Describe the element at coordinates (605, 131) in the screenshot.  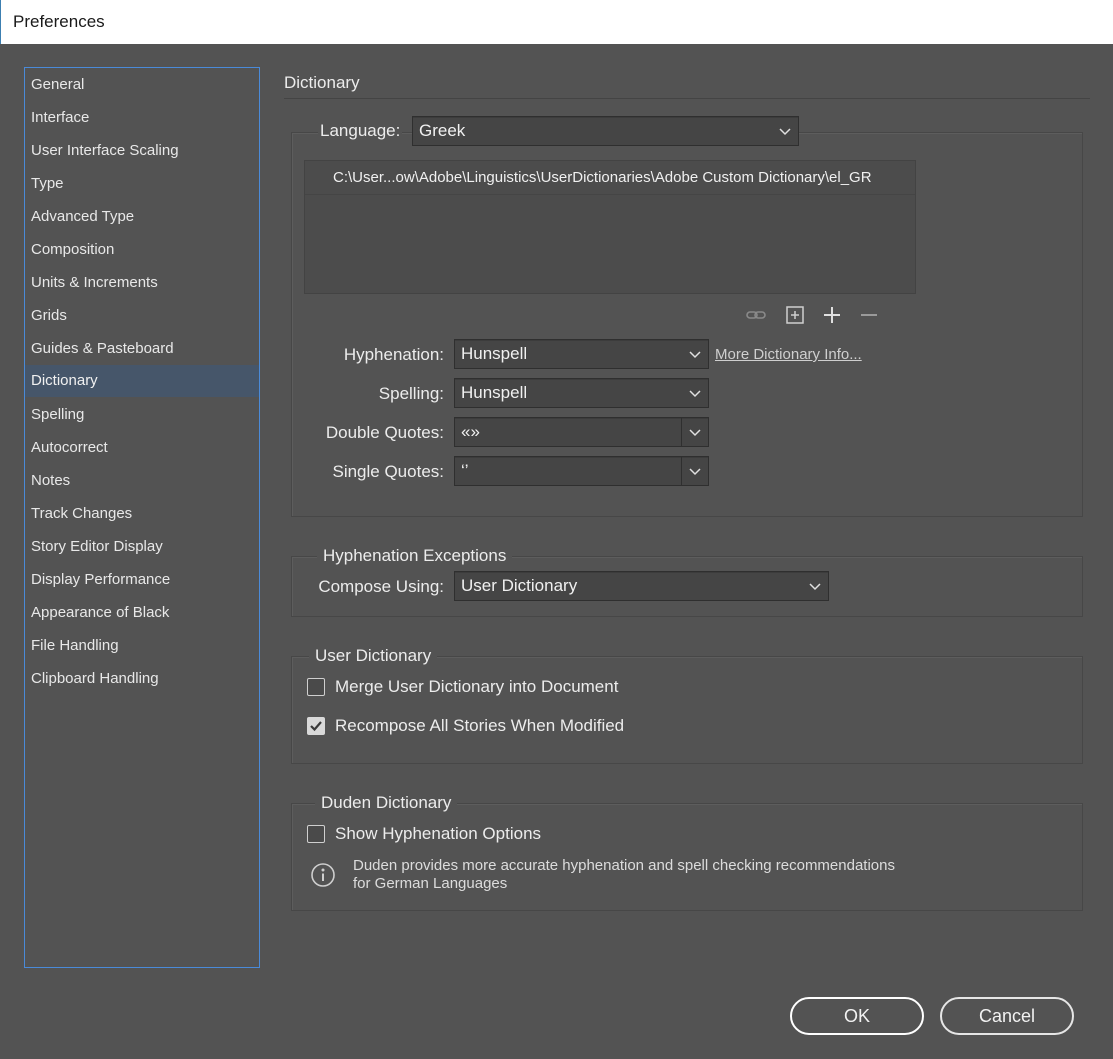
I see `language-dropdown: Greek` at that location.